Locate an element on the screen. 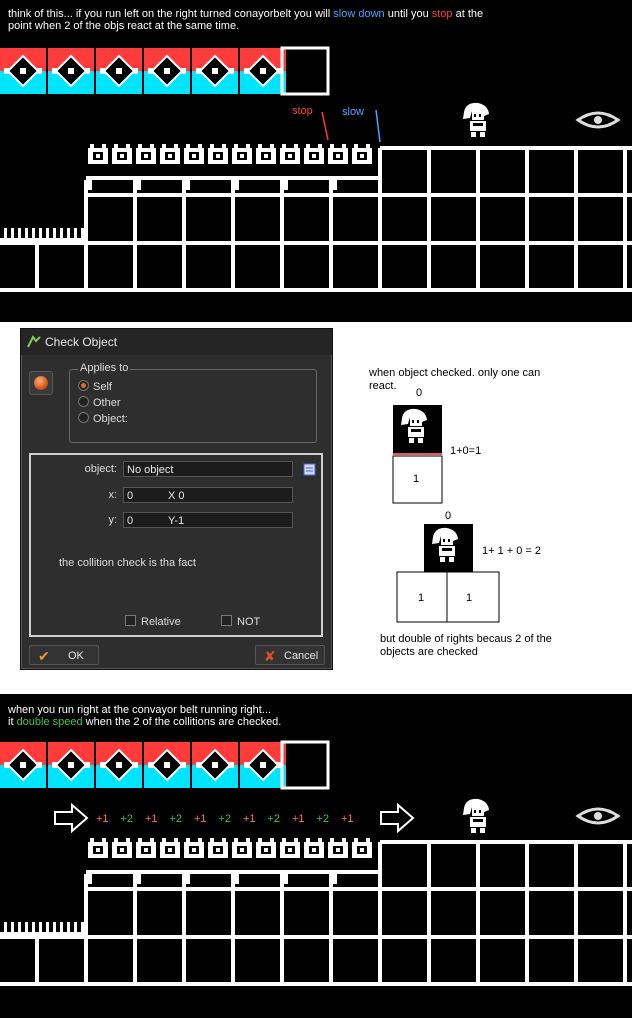 Image resolution: width=632 pixels, height=1018 pixels. double-equation: 1+ 1 + 0 = 2 is located at coordinates (512, 551).